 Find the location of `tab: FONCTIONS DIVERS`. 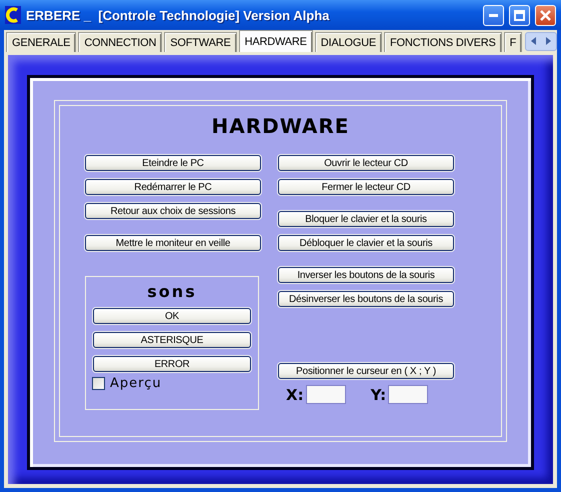

tab: FONCTIONS DIVERS is located at coordinates (443, 42).